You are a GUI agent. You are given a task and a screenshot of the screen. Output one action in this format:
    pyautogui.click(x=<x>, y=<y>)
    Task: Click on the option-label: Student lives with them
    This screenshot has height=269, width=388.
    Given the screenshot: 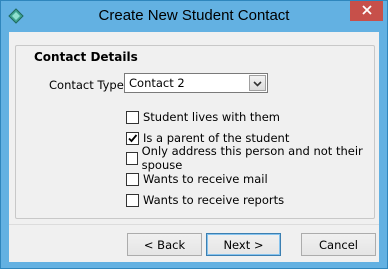 What is the action you would take?
    pyautogui.click(x=211, y=117)
    